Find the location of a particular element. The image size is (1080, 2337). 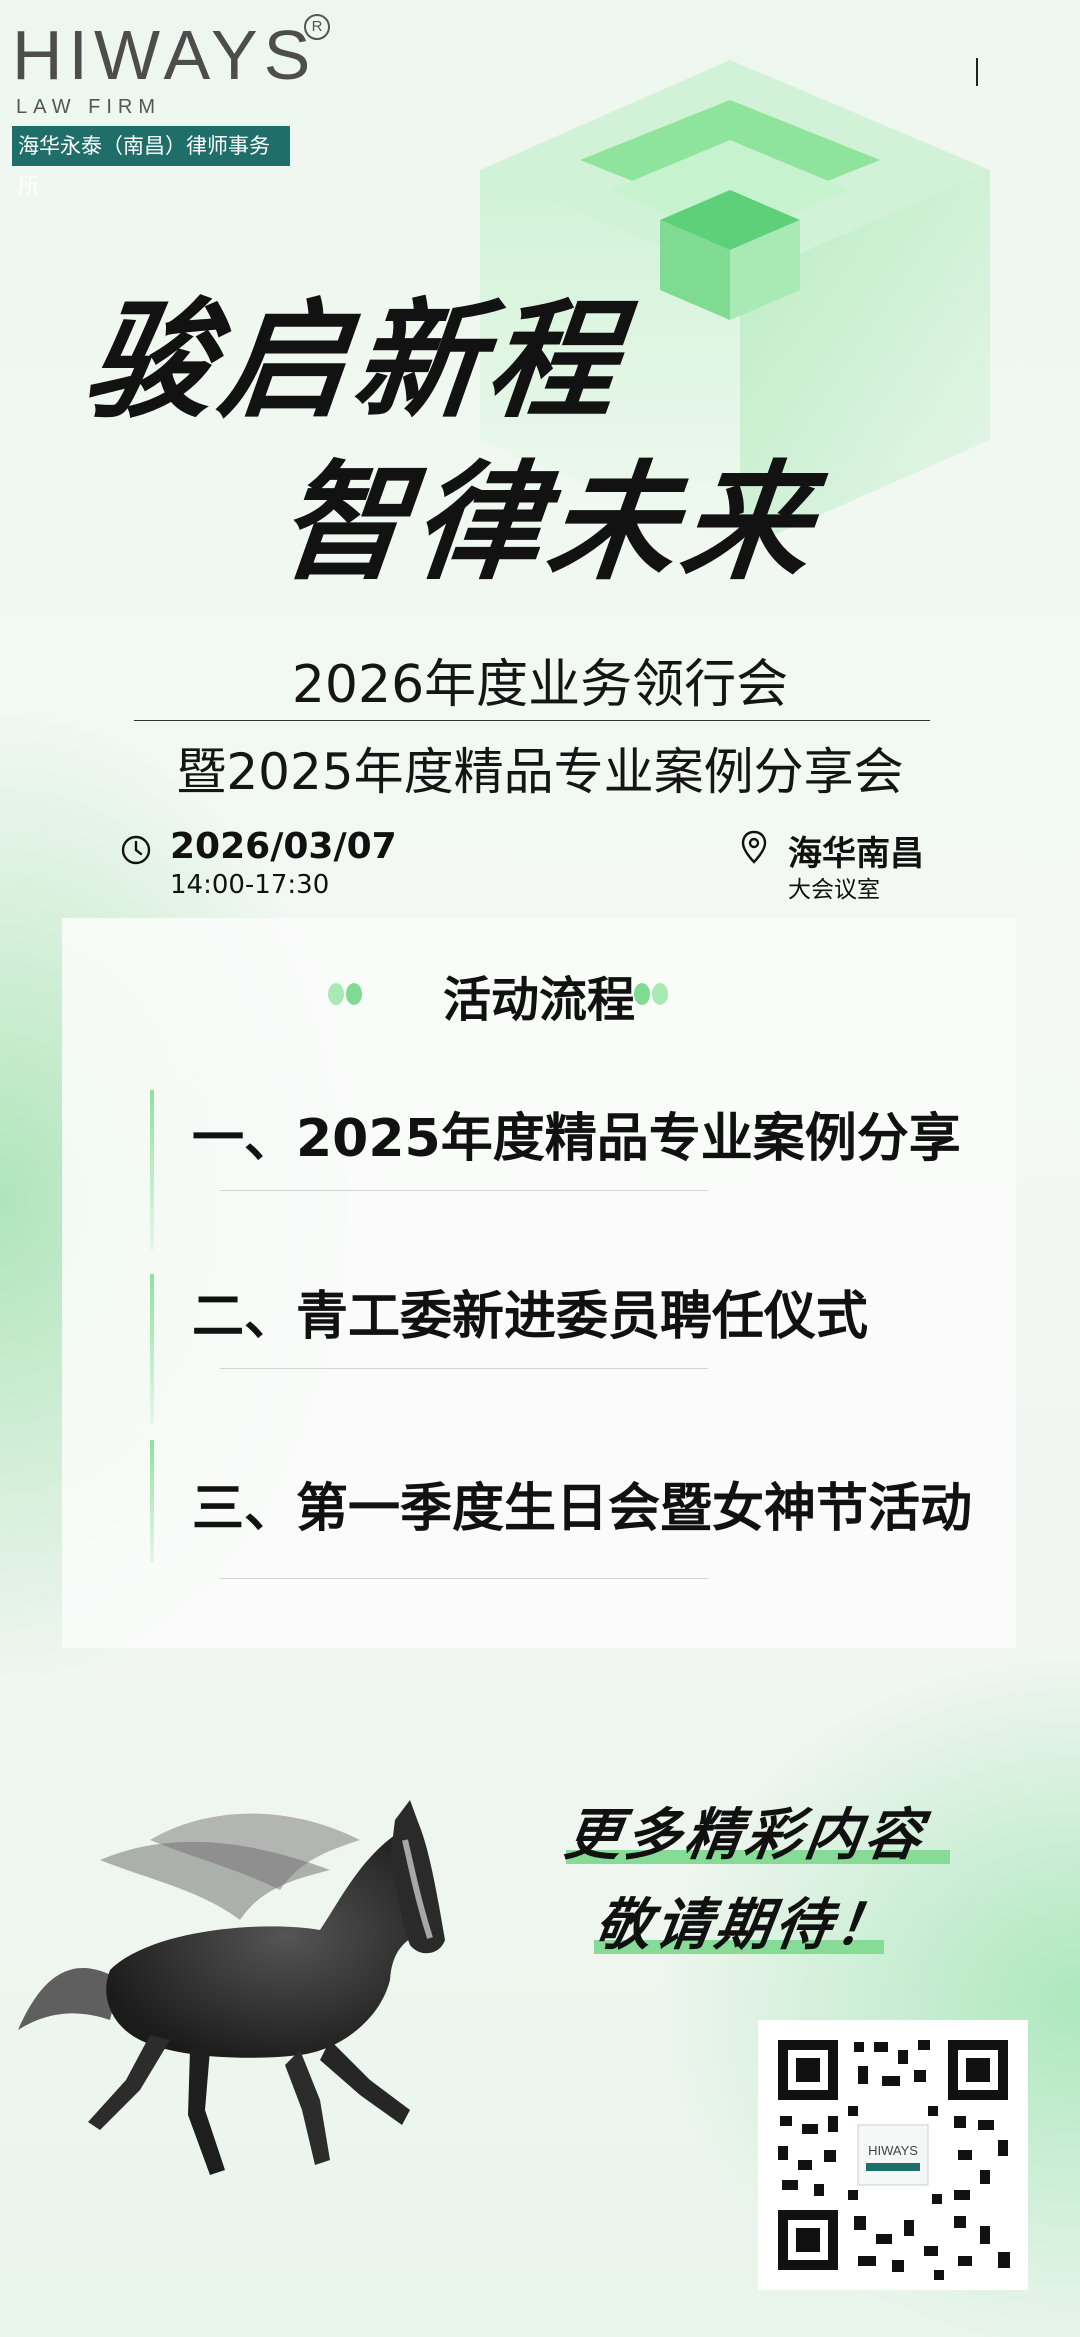

closing-line-2: 敬请期待！ is located at coordinates (745, 1925).